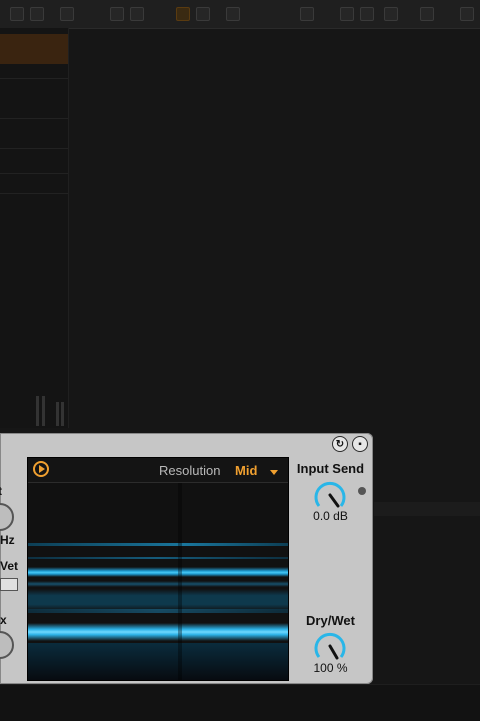  Describe the element at coordinates (330, 668) in the screenshot. I see `dry-wet-value: 100 %` at that location.